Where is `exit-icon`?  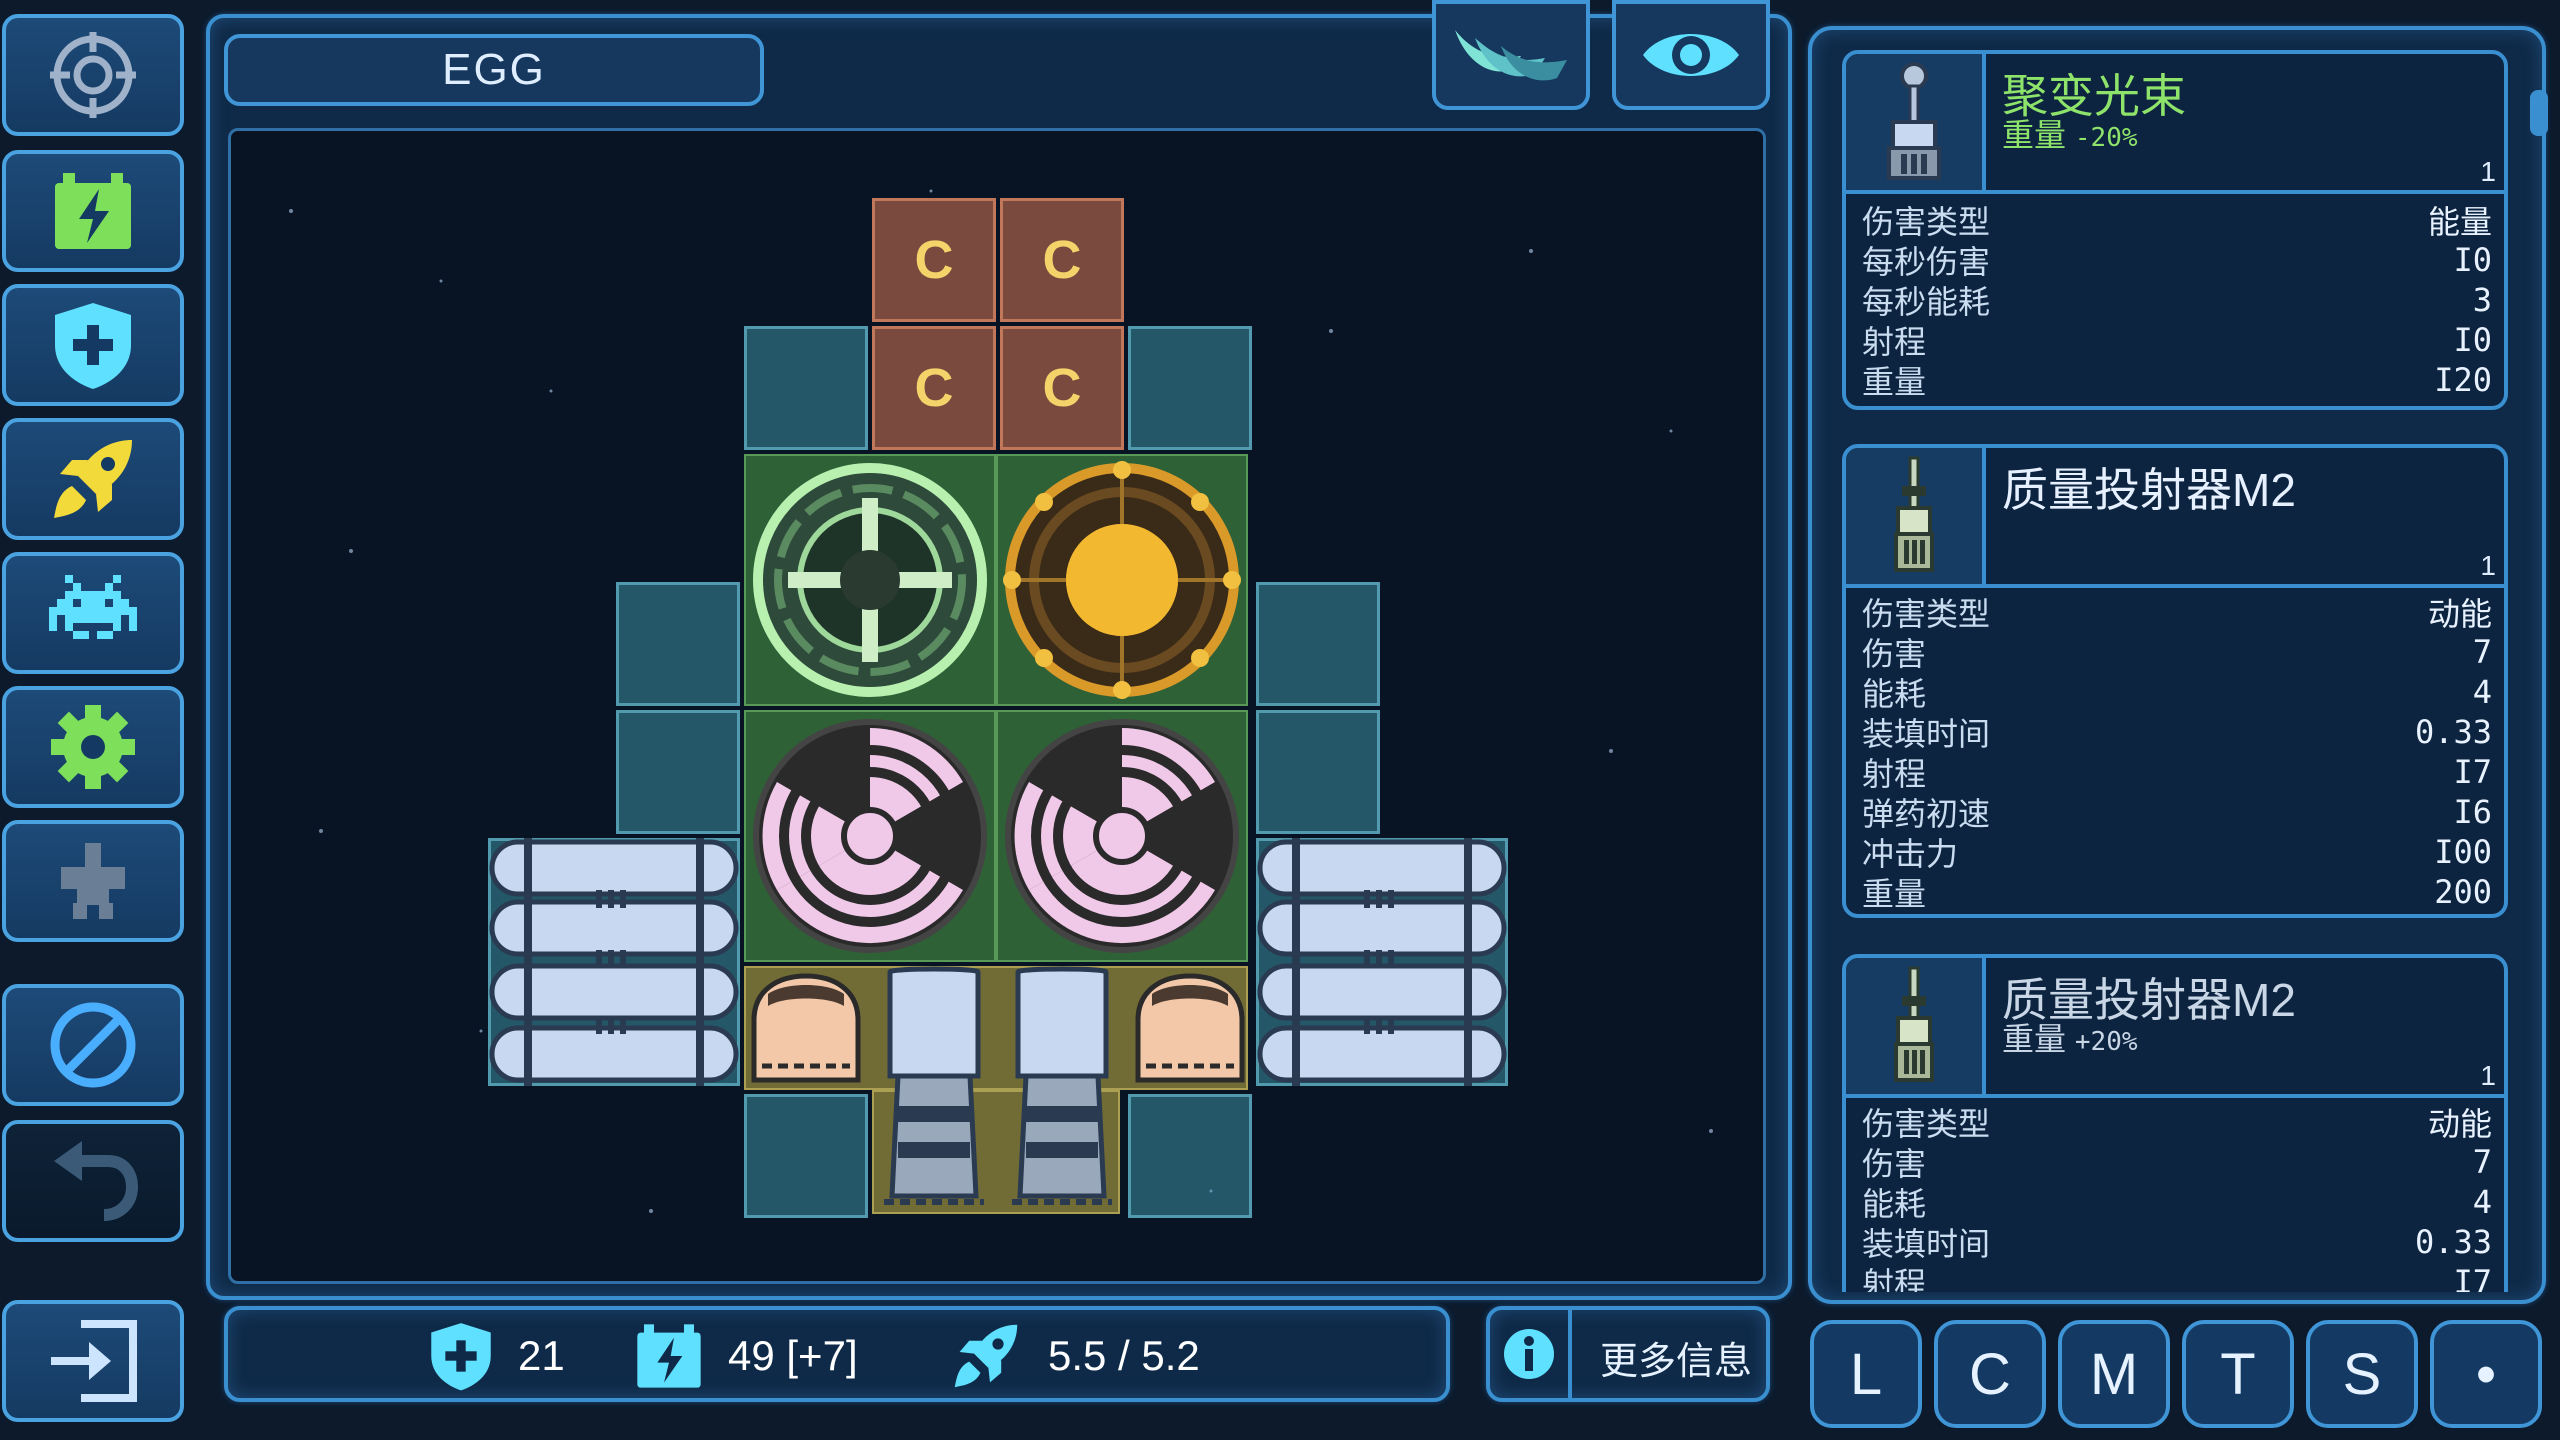
exit-icon is located at coordinates (94, 1361).